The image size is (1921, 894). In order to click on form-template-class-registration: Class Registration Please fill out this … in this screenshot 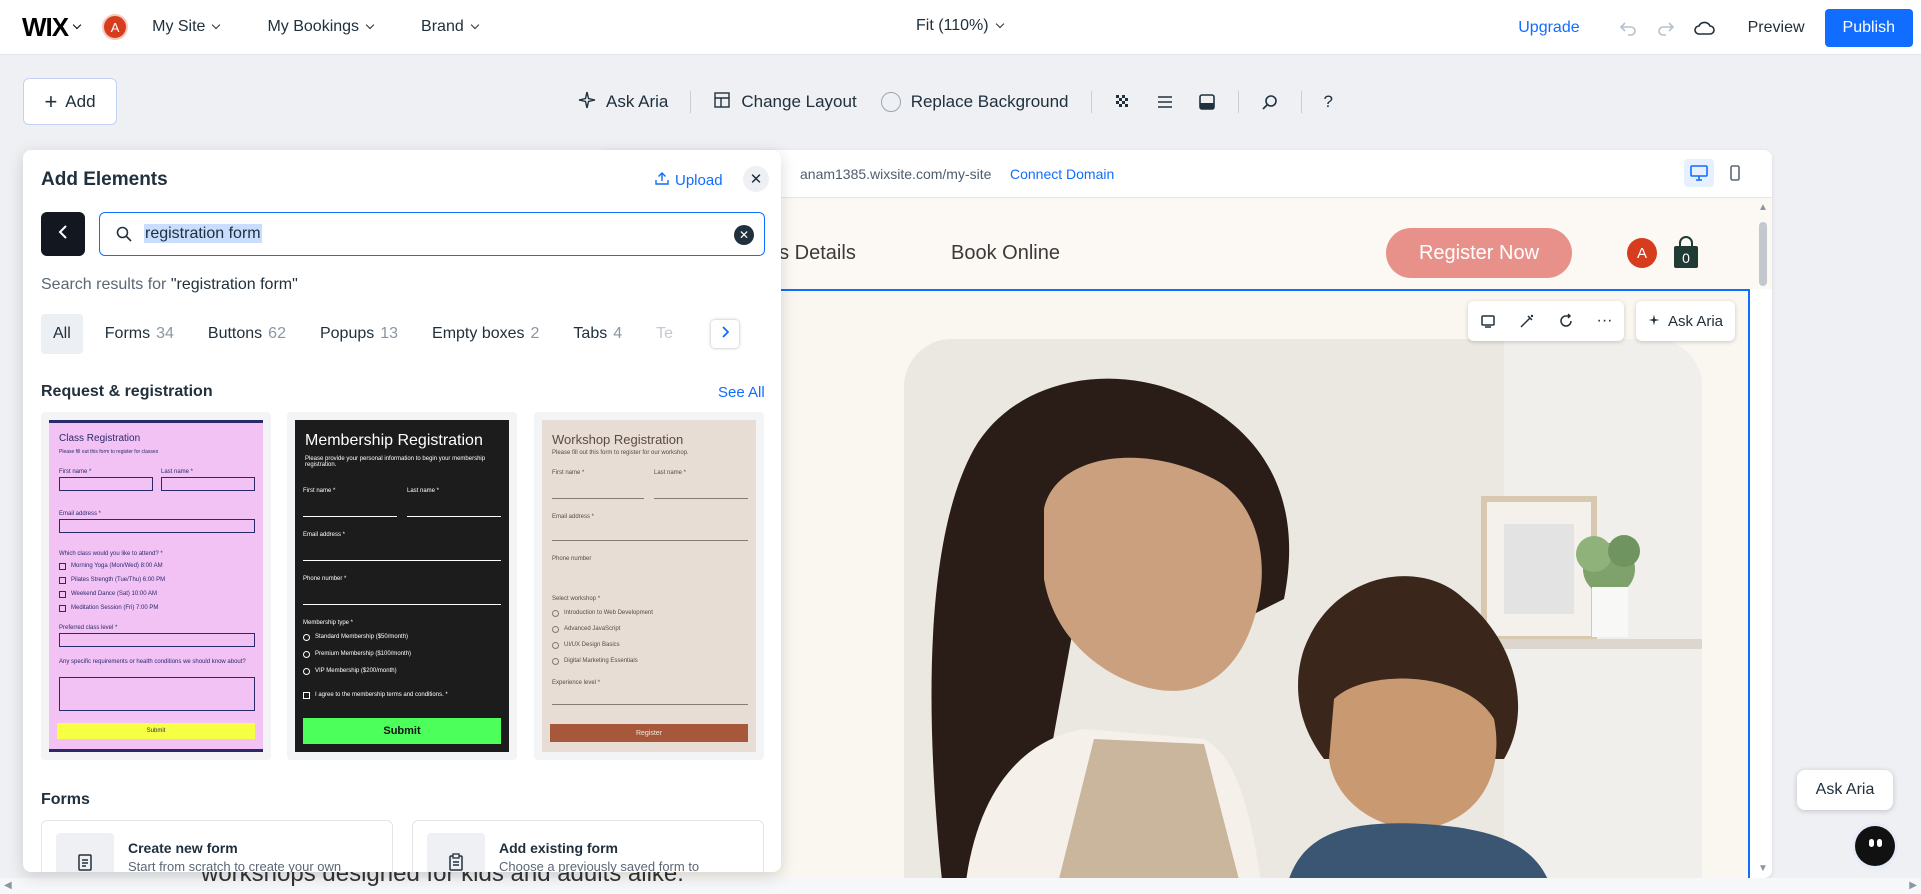, I will do `click(156, 586)`.